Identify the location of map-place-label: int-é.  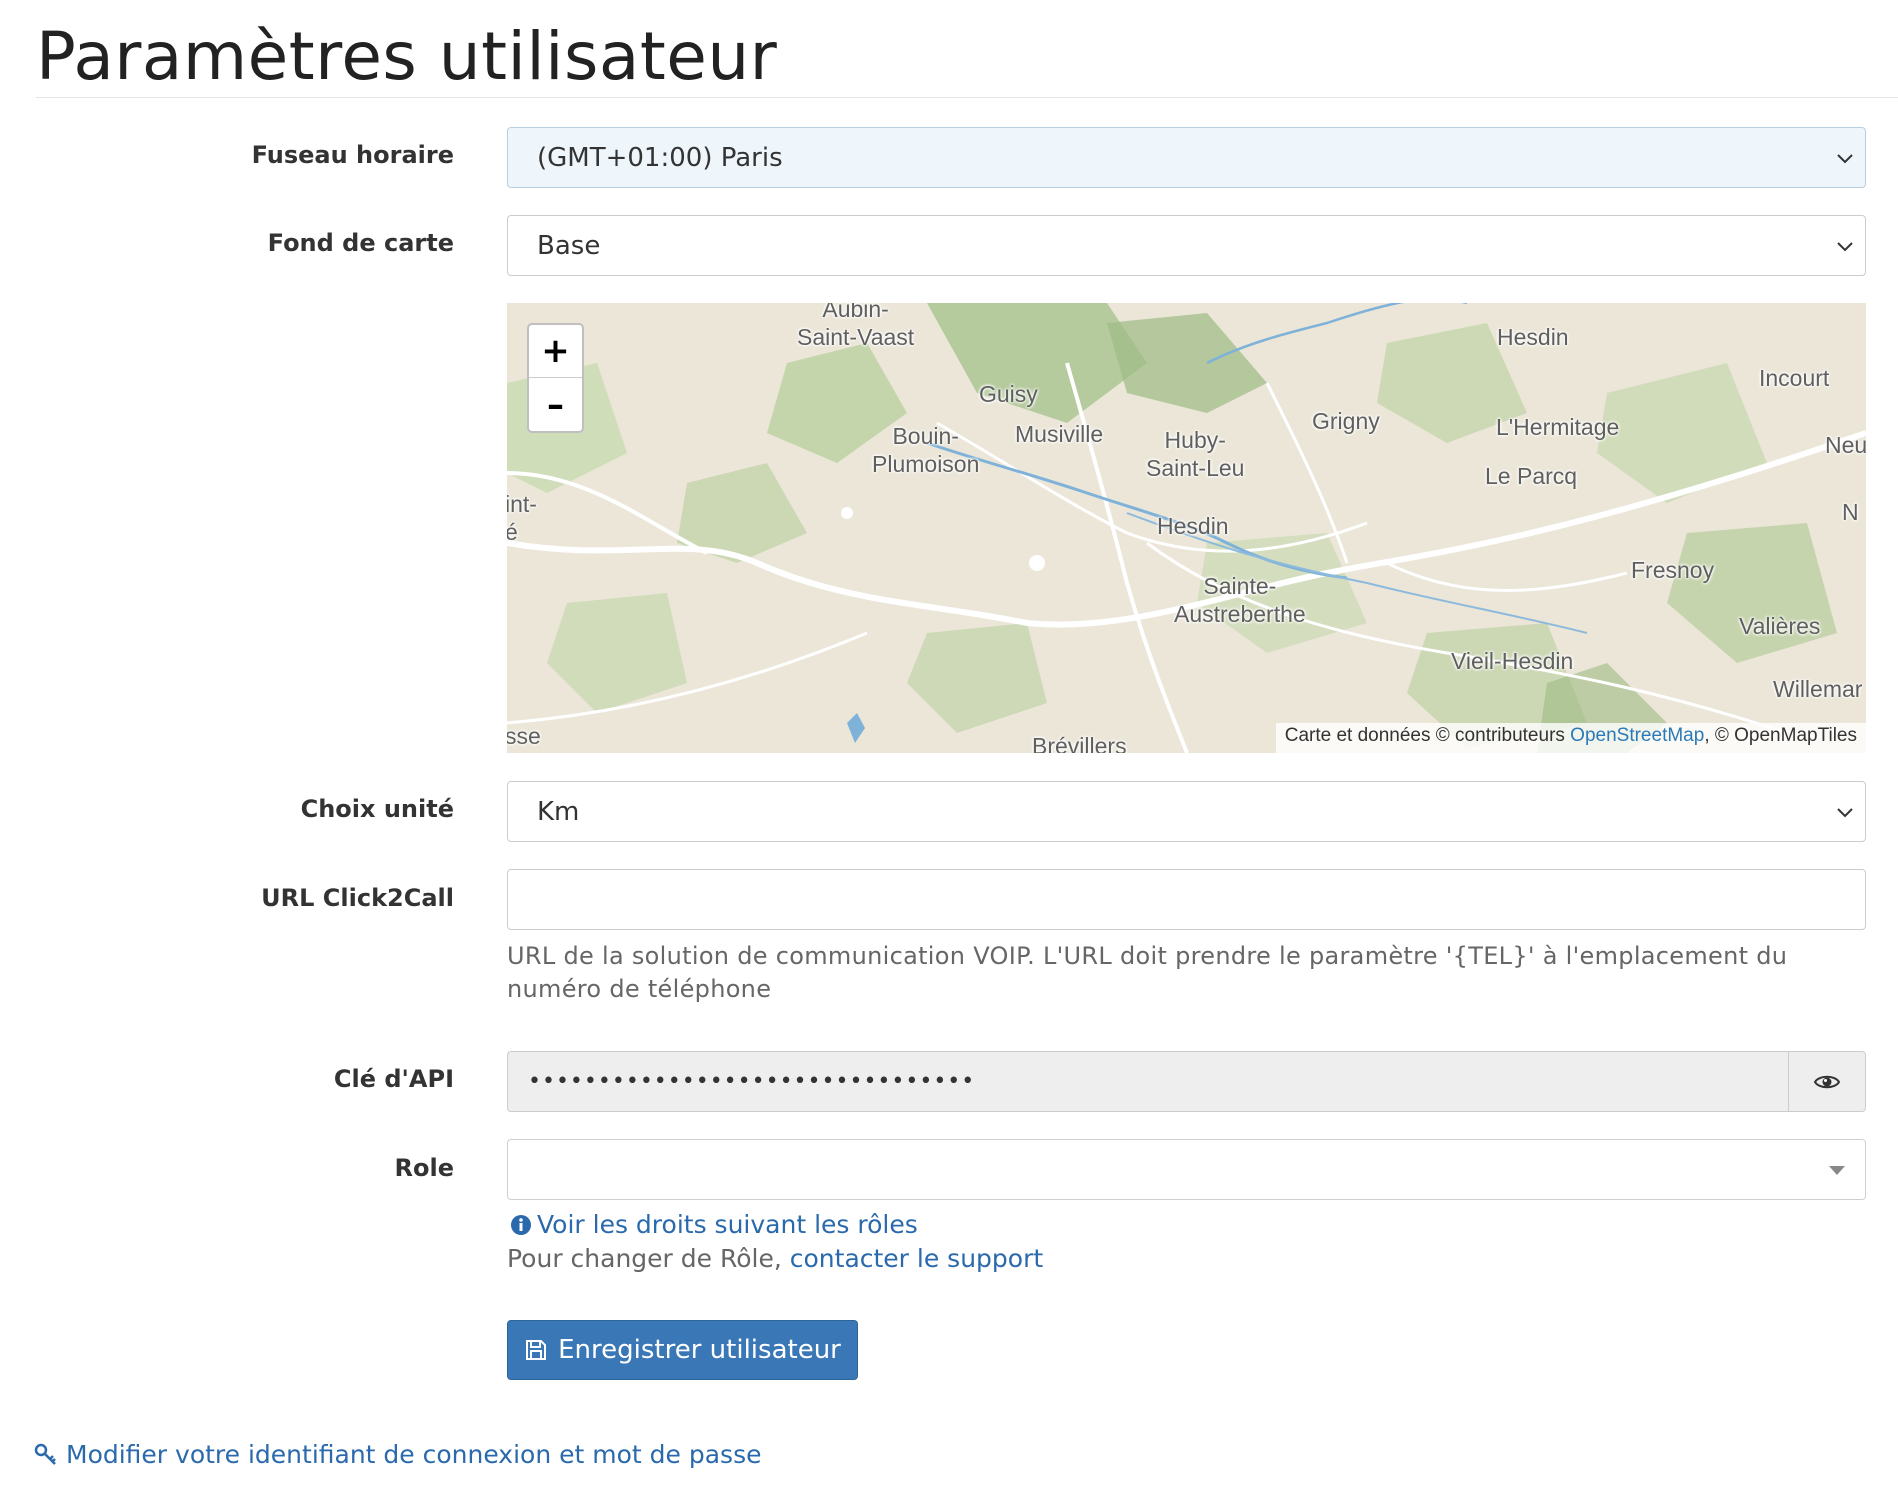
(522, 518).